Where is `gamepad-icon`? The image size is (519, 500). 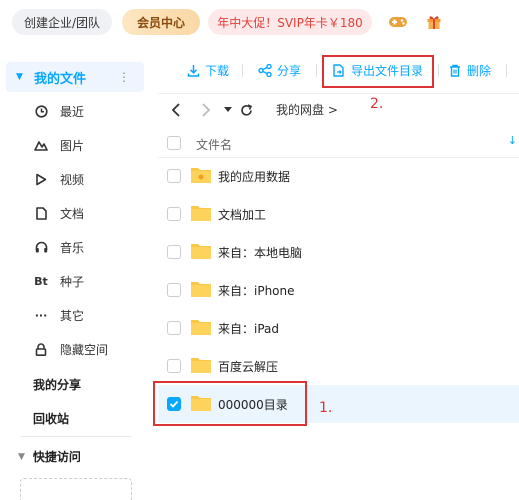
gamepad-icon is located at coordinates (398, 22).